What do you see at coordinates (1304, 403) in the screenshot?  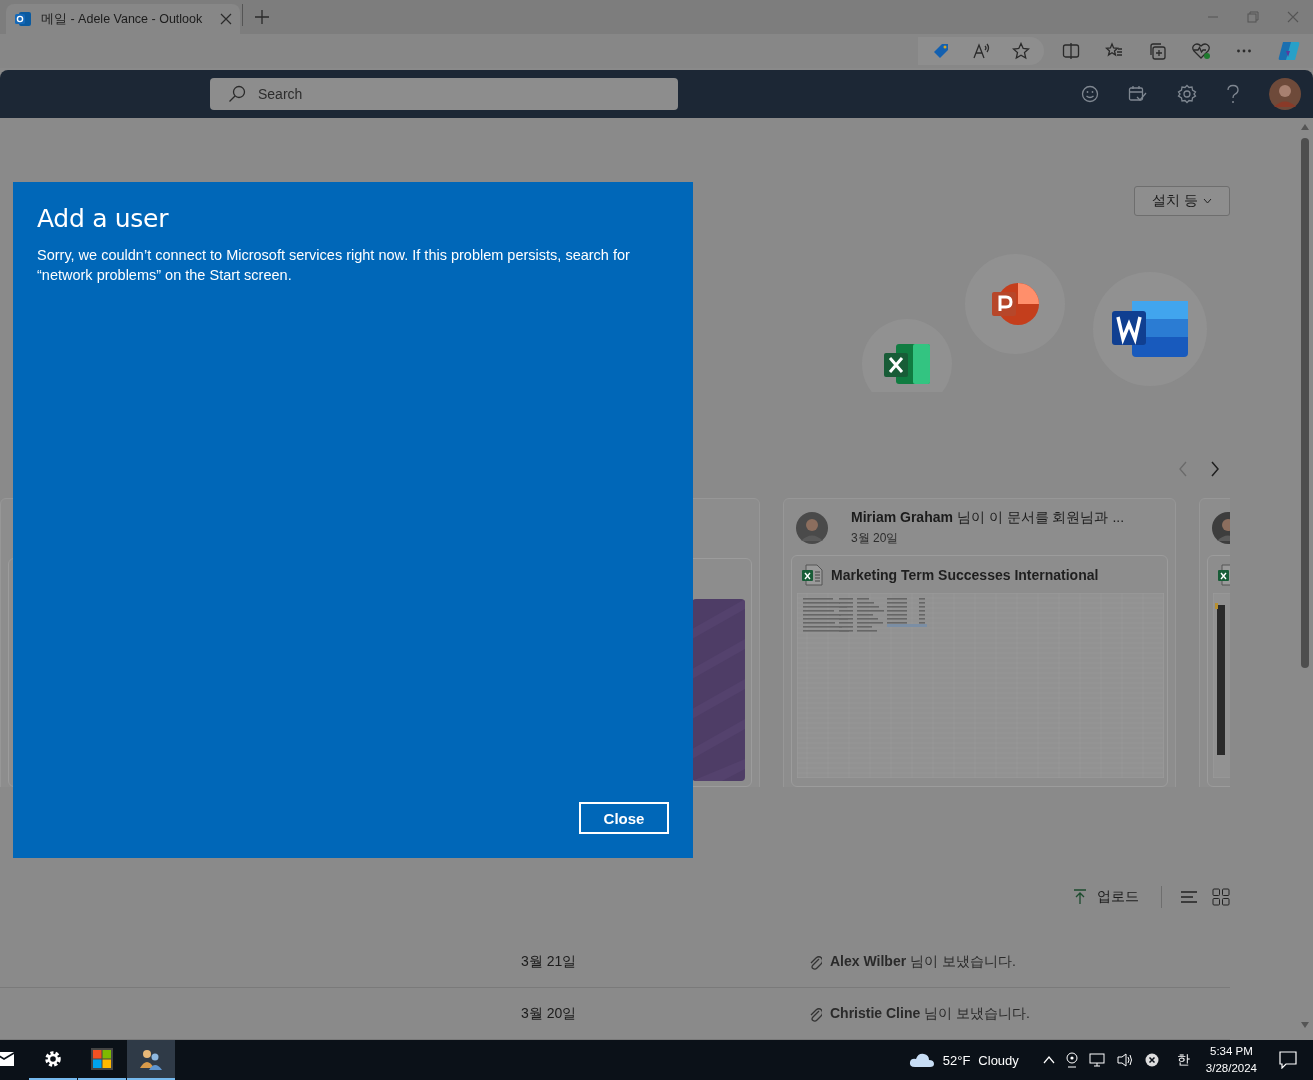 I see `scrollbar-thumb` at bounding box center [1304, 403].